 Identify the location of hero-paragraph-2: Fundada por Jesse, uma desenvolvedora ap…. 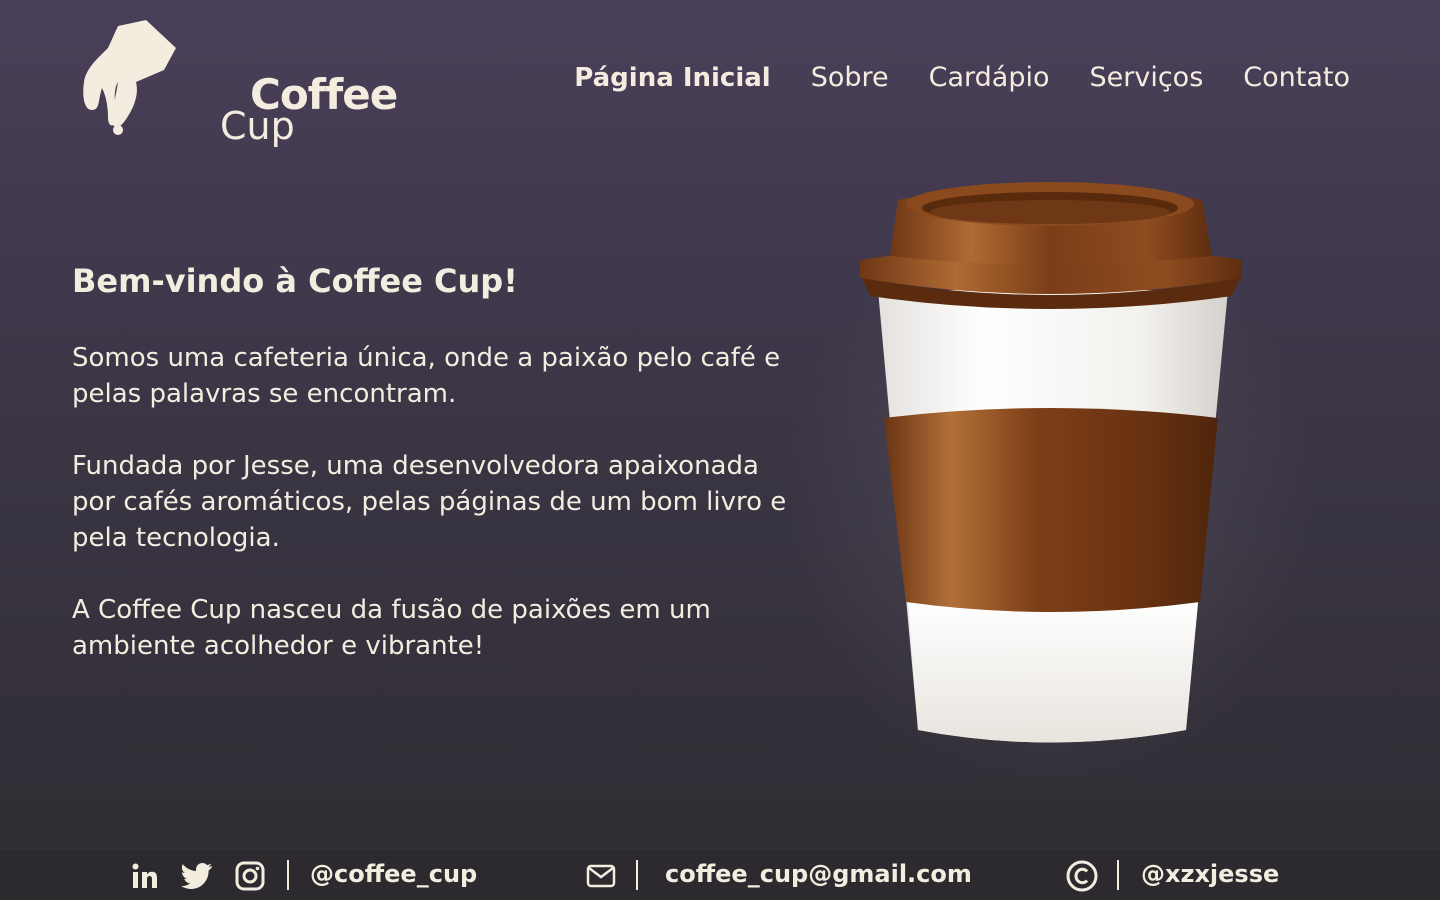
(429, 502).